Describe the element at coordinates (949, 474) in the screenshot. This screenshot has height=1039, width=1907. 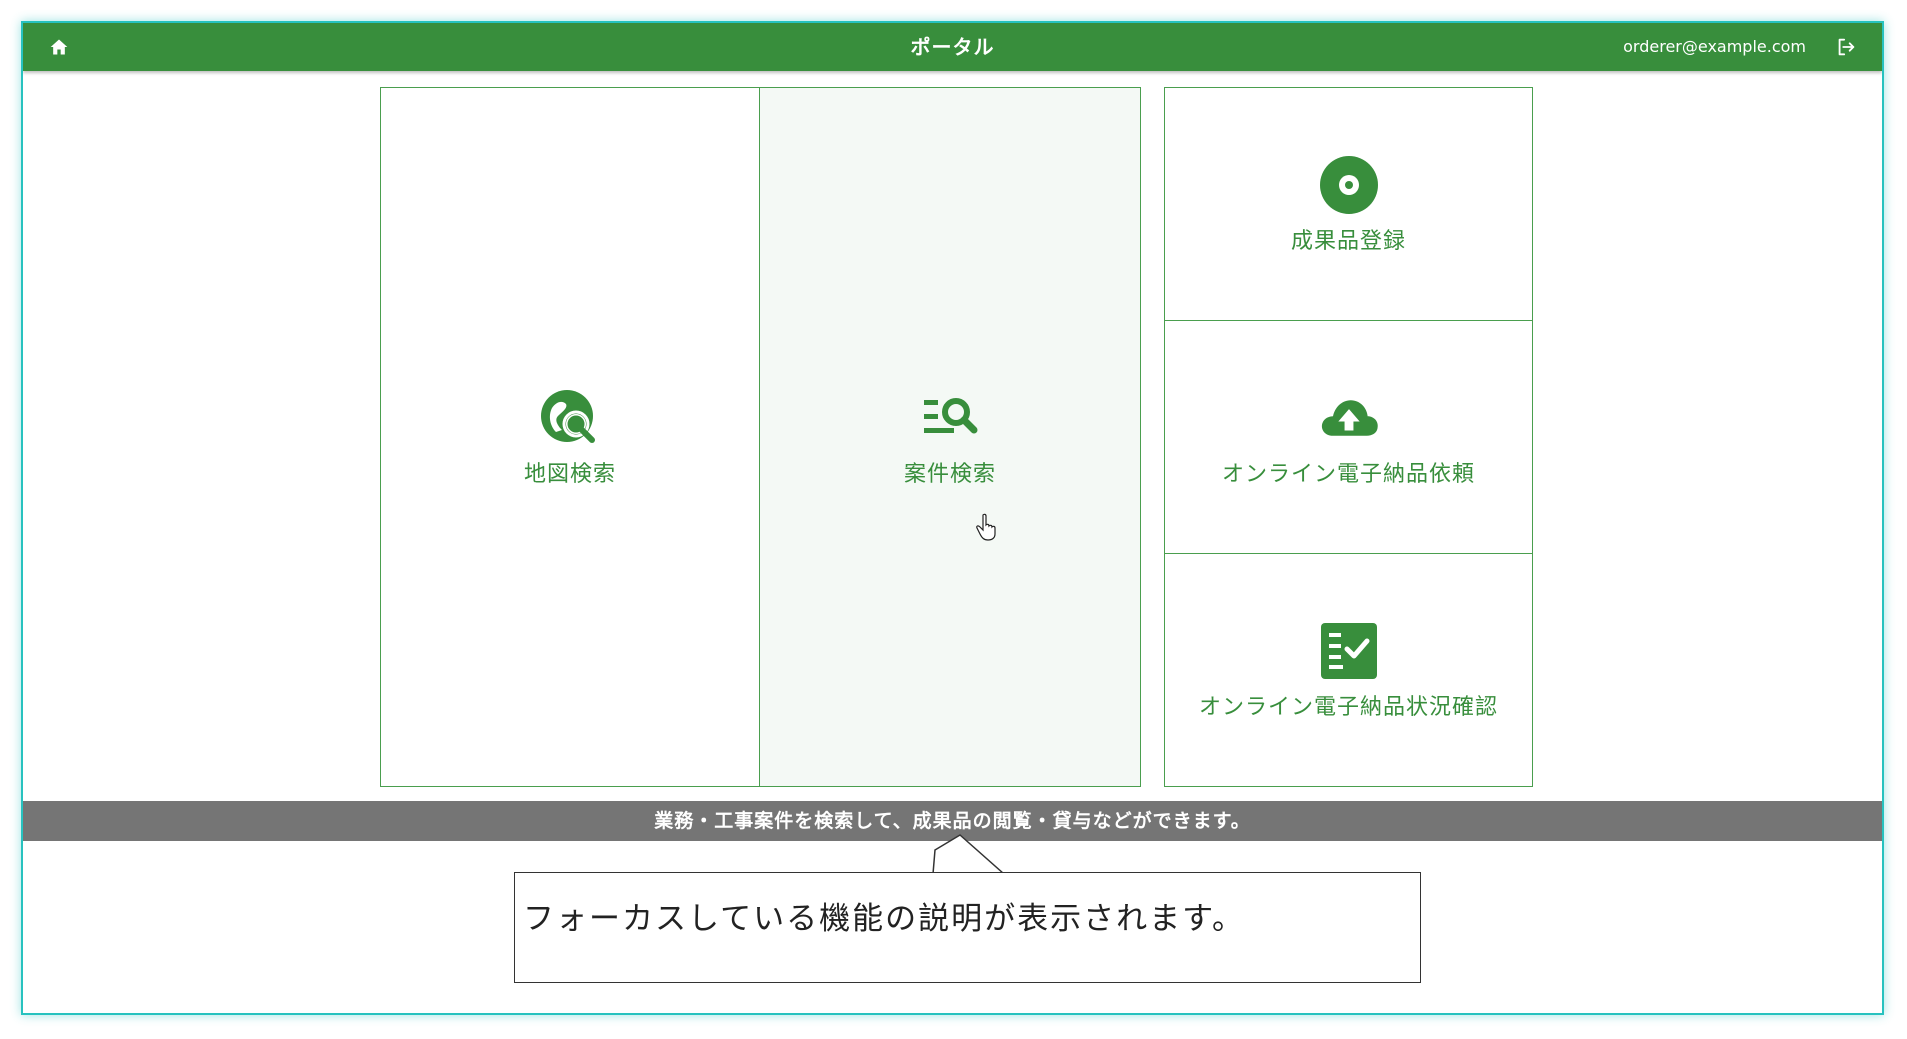
I see `tile-case-search-label: 案件検索` at that location.